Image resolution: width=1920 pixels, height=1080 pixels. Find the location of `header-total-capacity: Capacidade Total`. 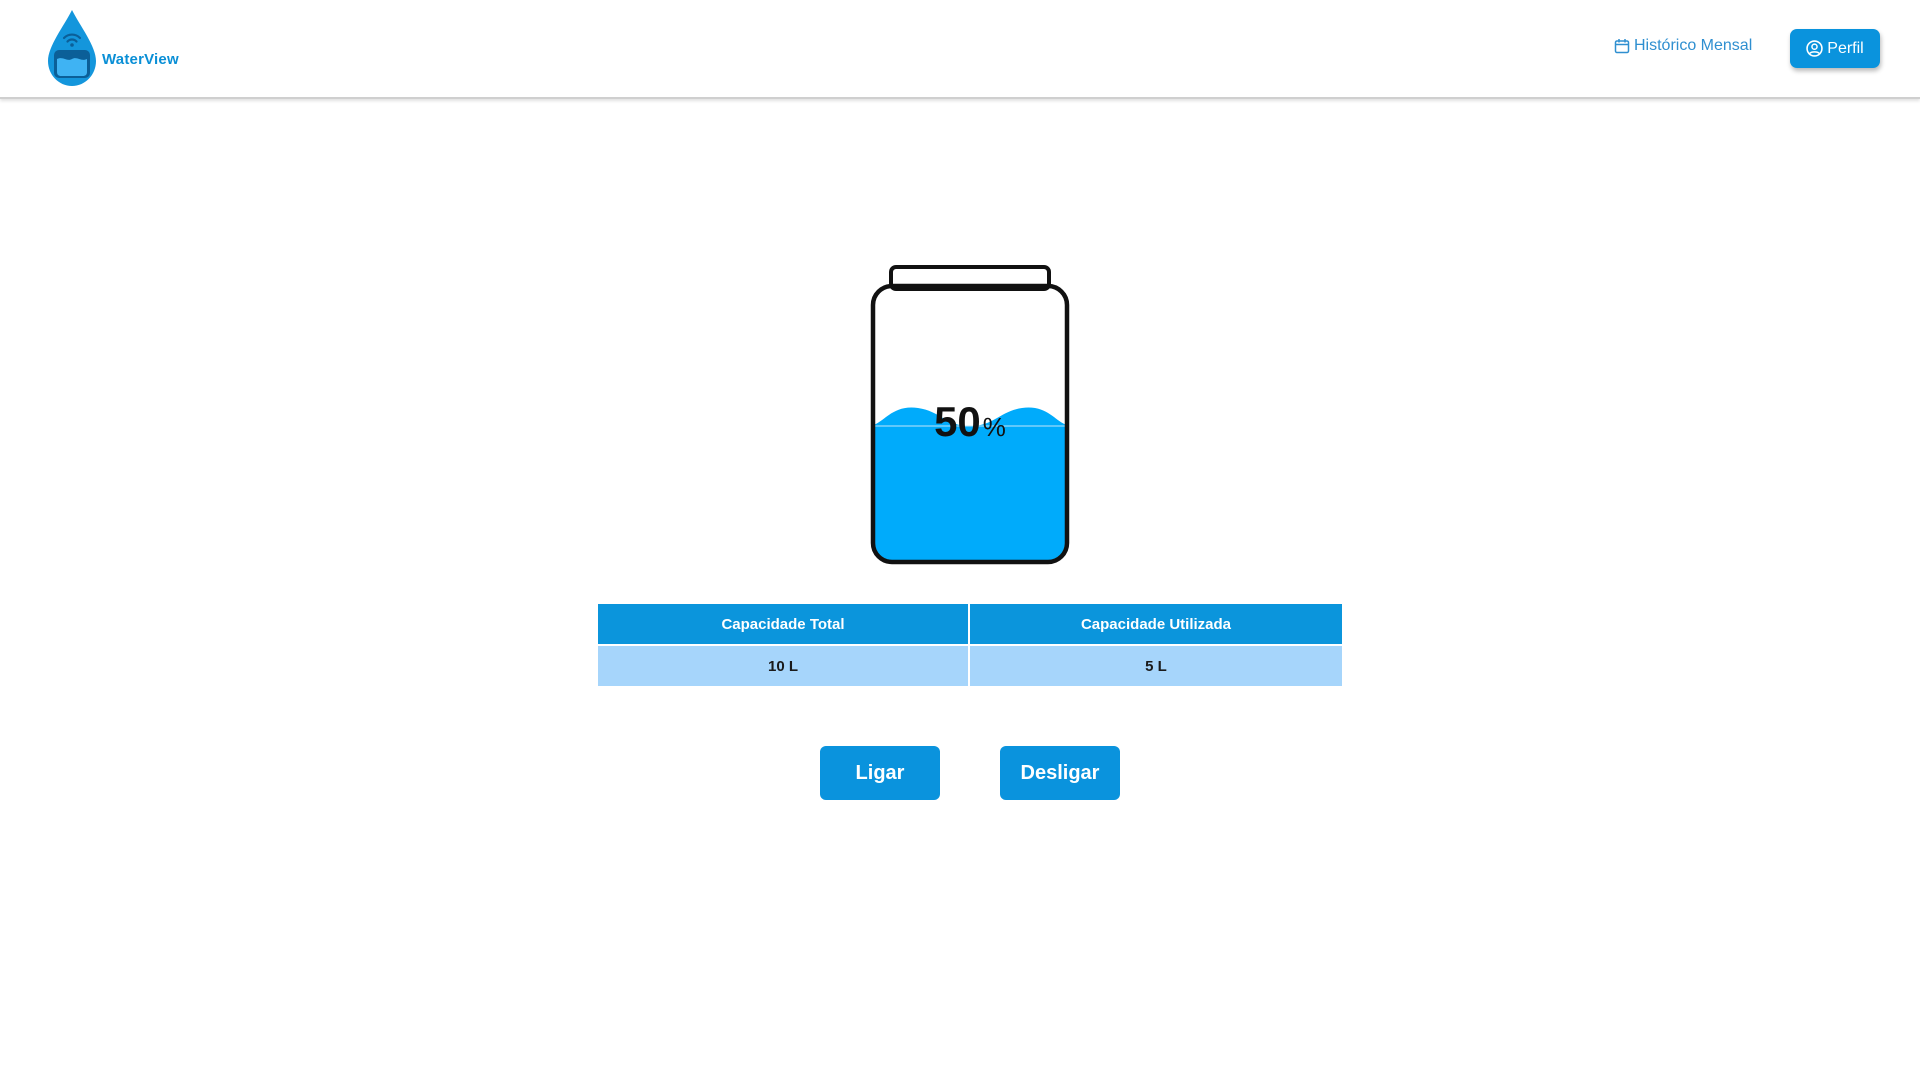

header-total-capacity: Capacidade Total is located at coordinates (784, 624).